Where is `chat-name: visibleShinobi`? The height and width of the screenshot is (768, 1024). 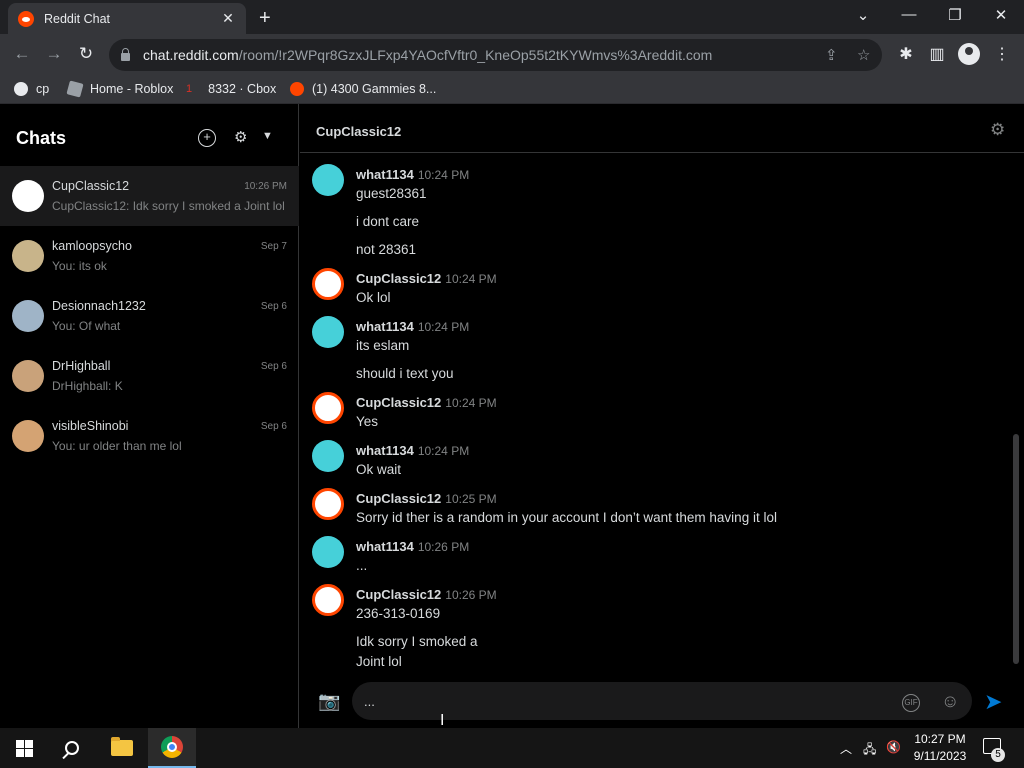 chat-name: visibleShinobi is located at coordinates (90, 426).